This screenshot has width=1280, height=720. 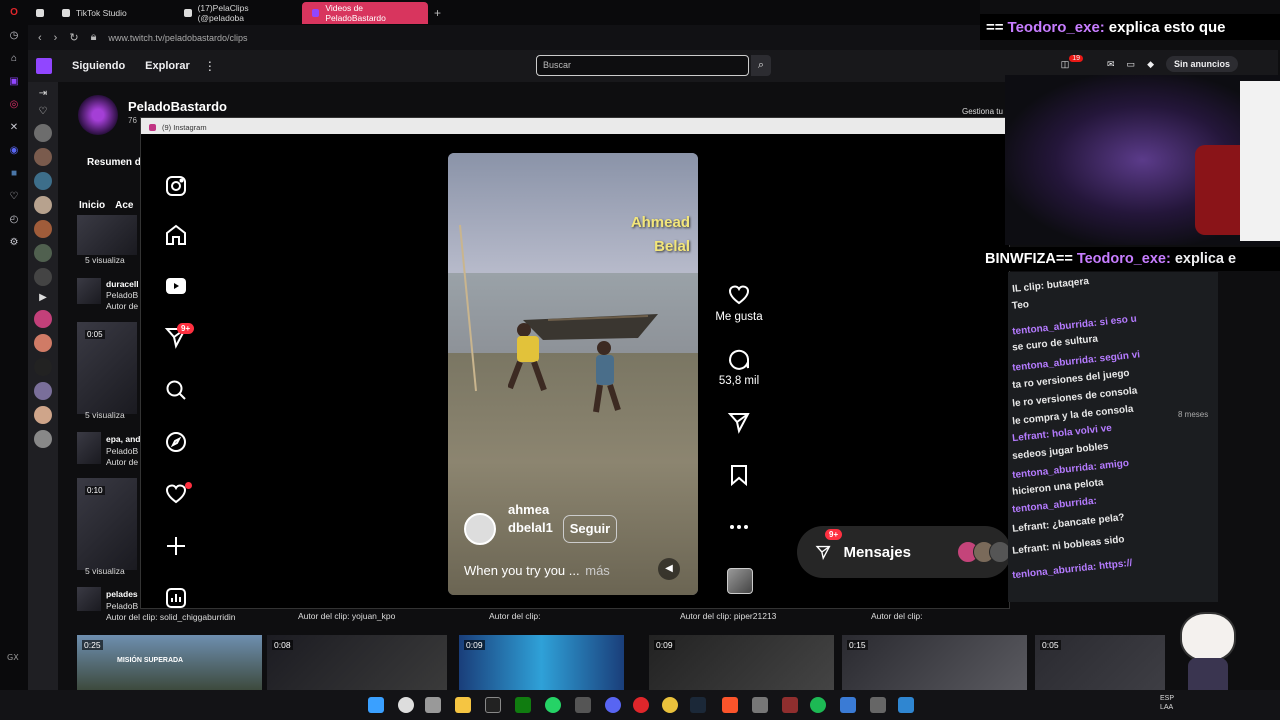 I want to click on search-button: ⌕, so click(x=761, y=65).